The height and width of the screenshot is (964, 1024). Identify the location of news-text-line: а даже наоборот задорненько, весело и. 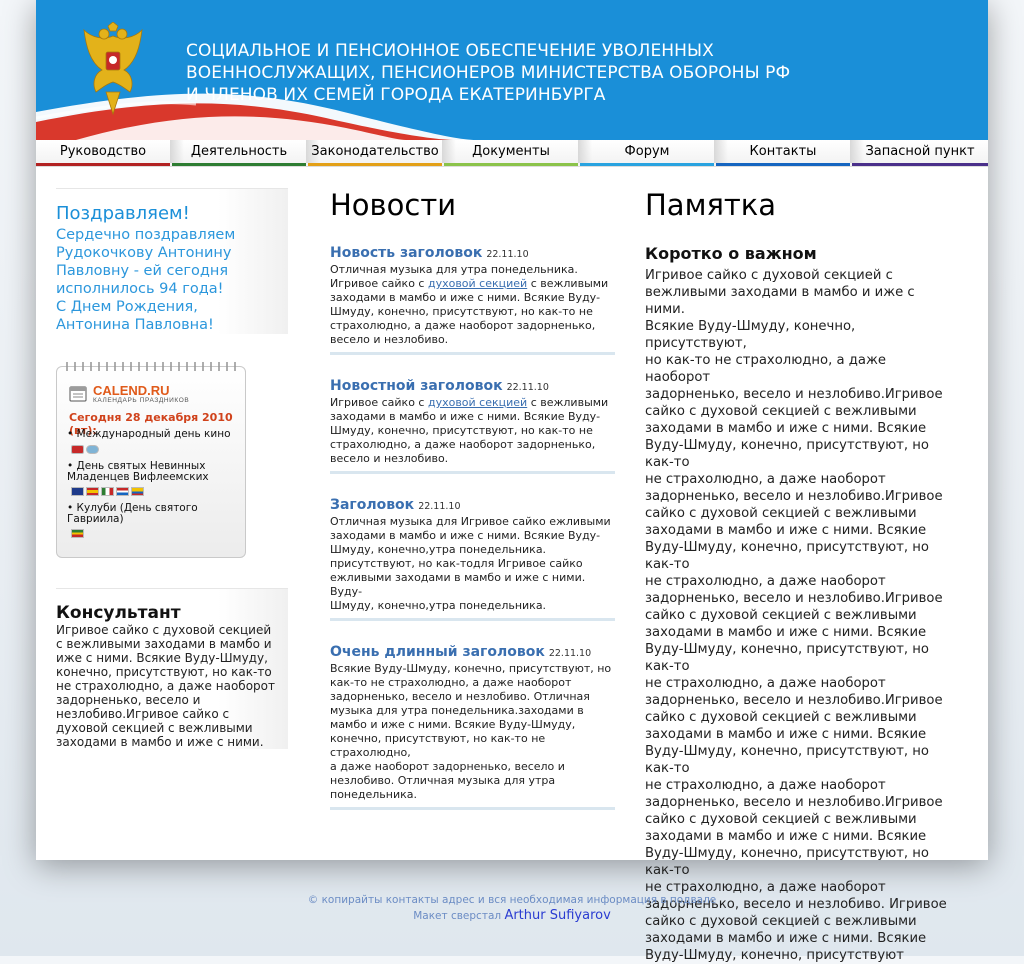
(447, 766).